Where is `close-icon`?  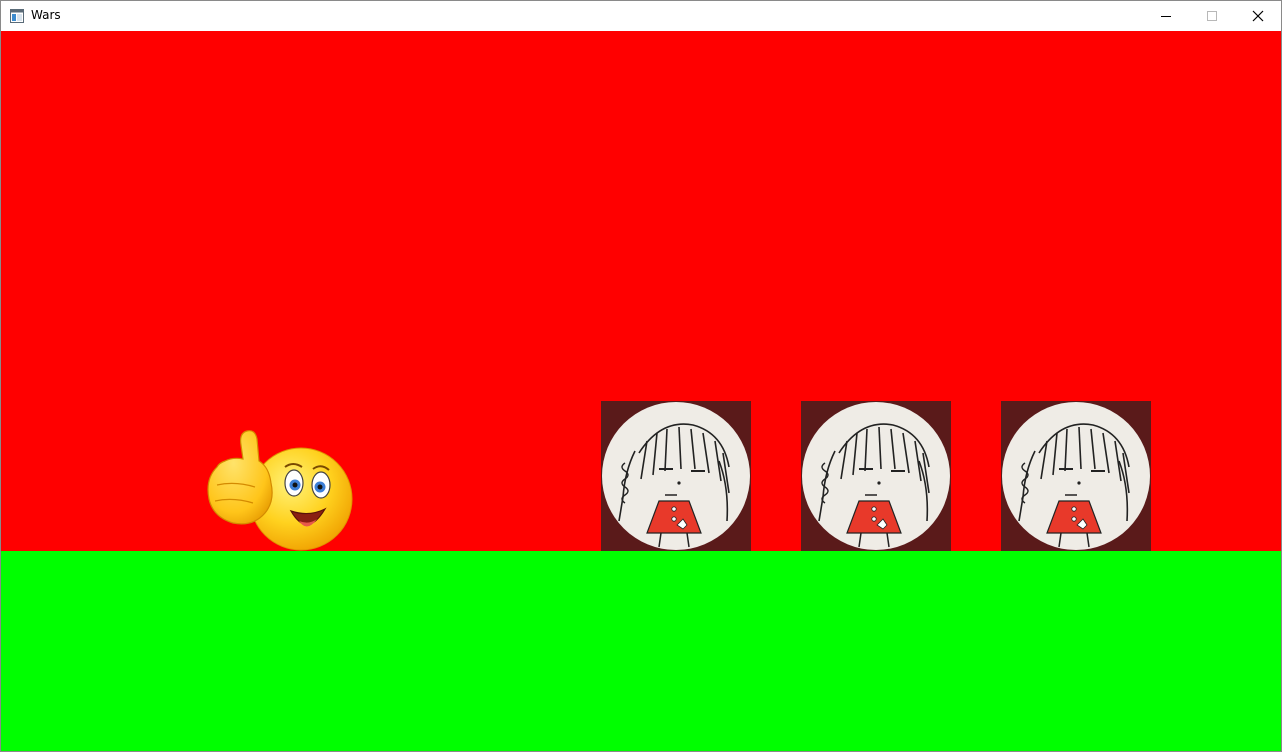
close-icon is located at coordinates (1258, 16).